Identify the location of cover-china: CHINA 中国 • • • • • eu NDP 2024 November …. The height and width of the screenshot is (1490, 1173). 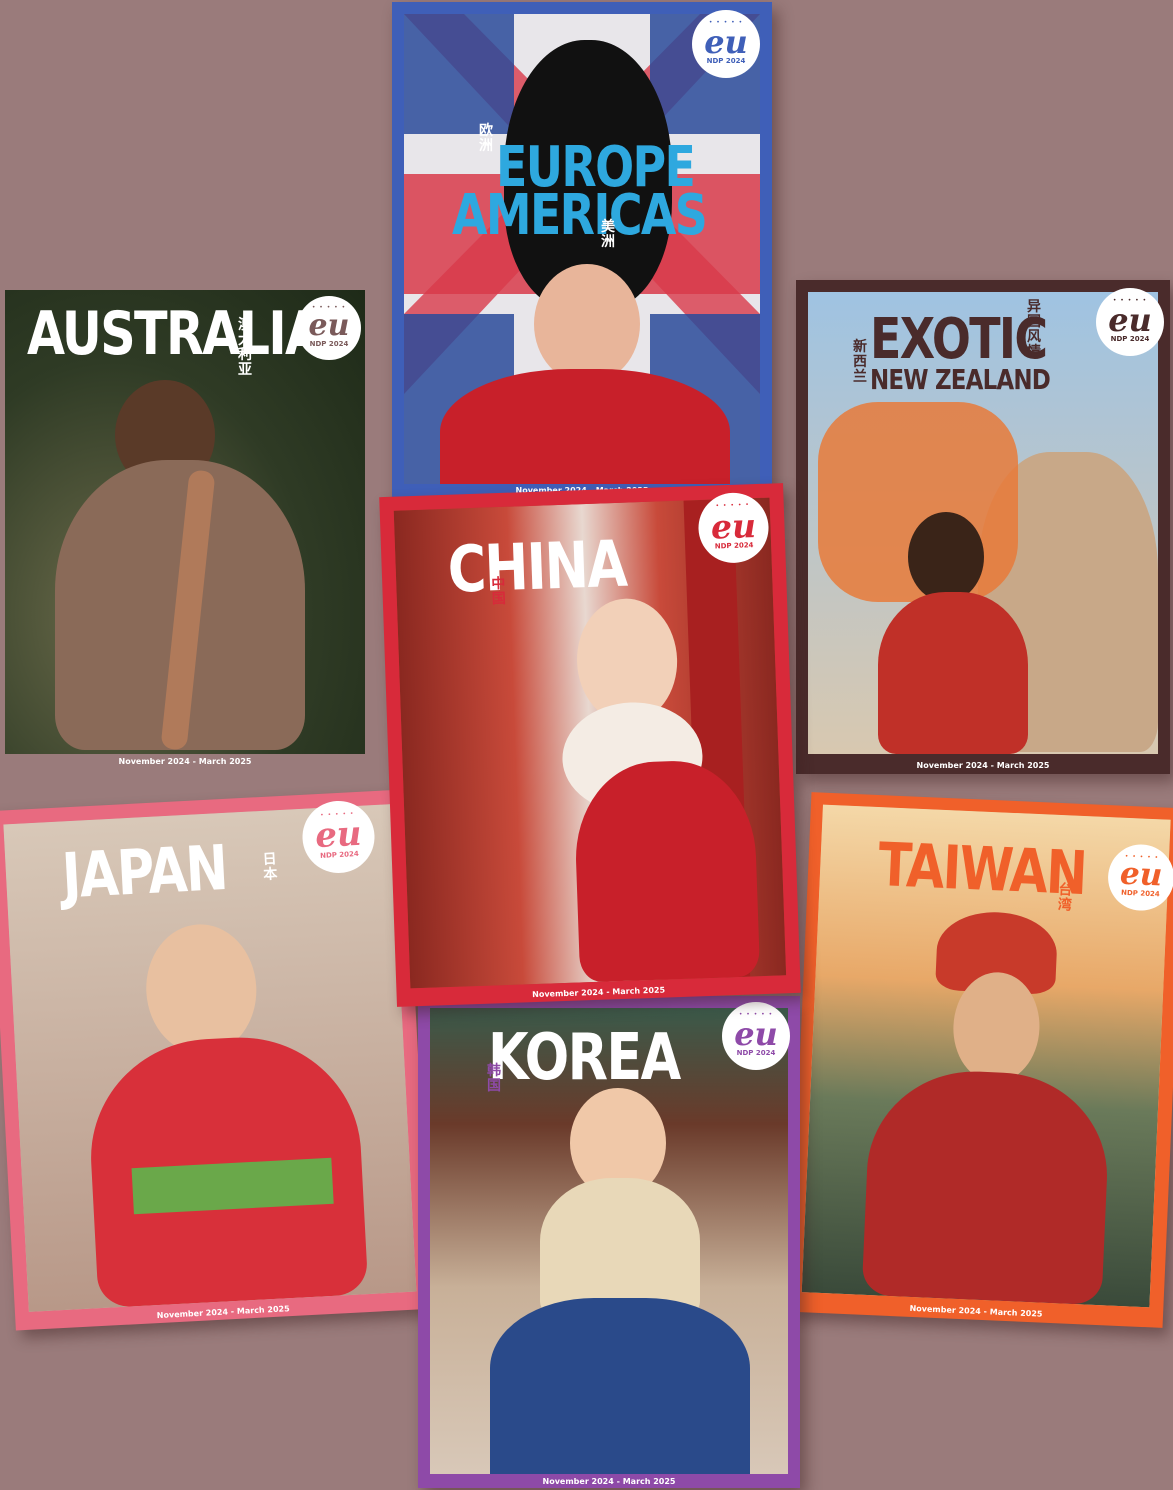
(590, 745).